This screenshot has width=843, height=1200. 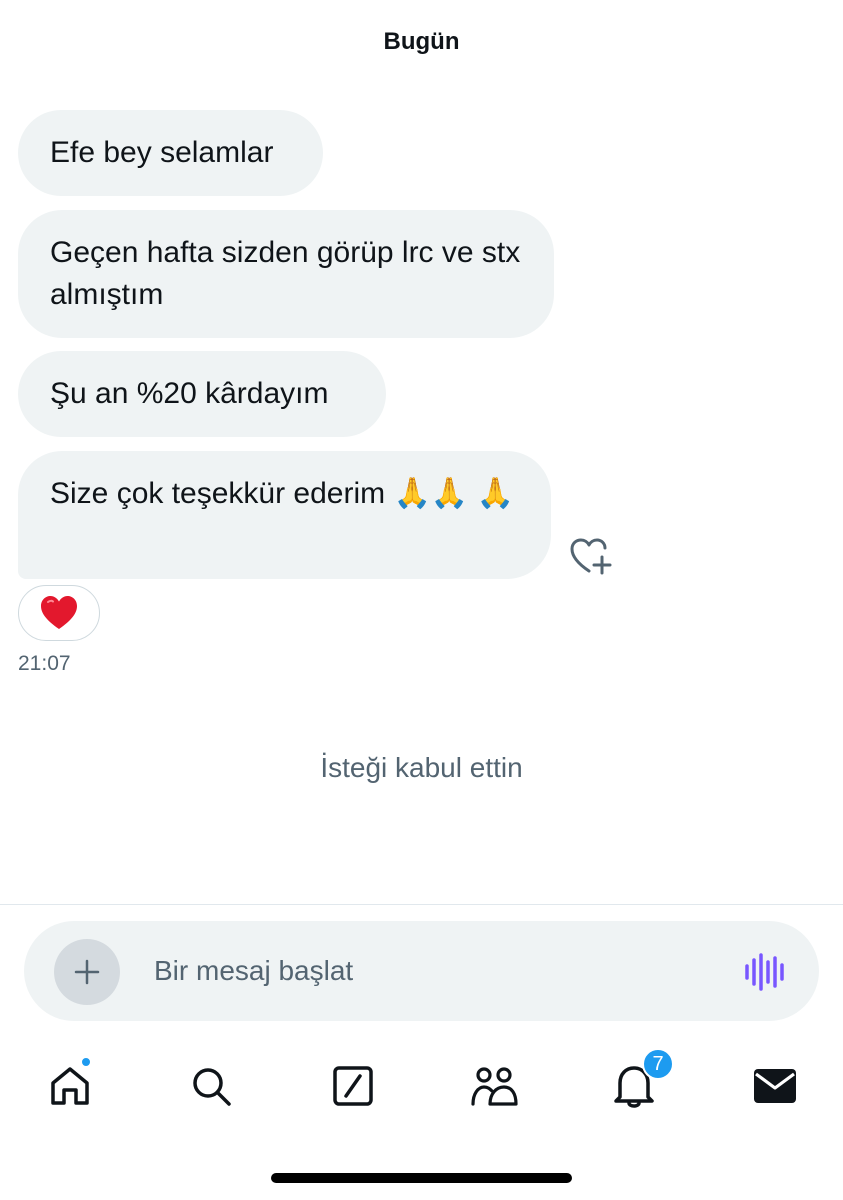 What do you see at coordinates (421, 904) in the screenshot?
I see `divider` at bounding box center [421, 904].